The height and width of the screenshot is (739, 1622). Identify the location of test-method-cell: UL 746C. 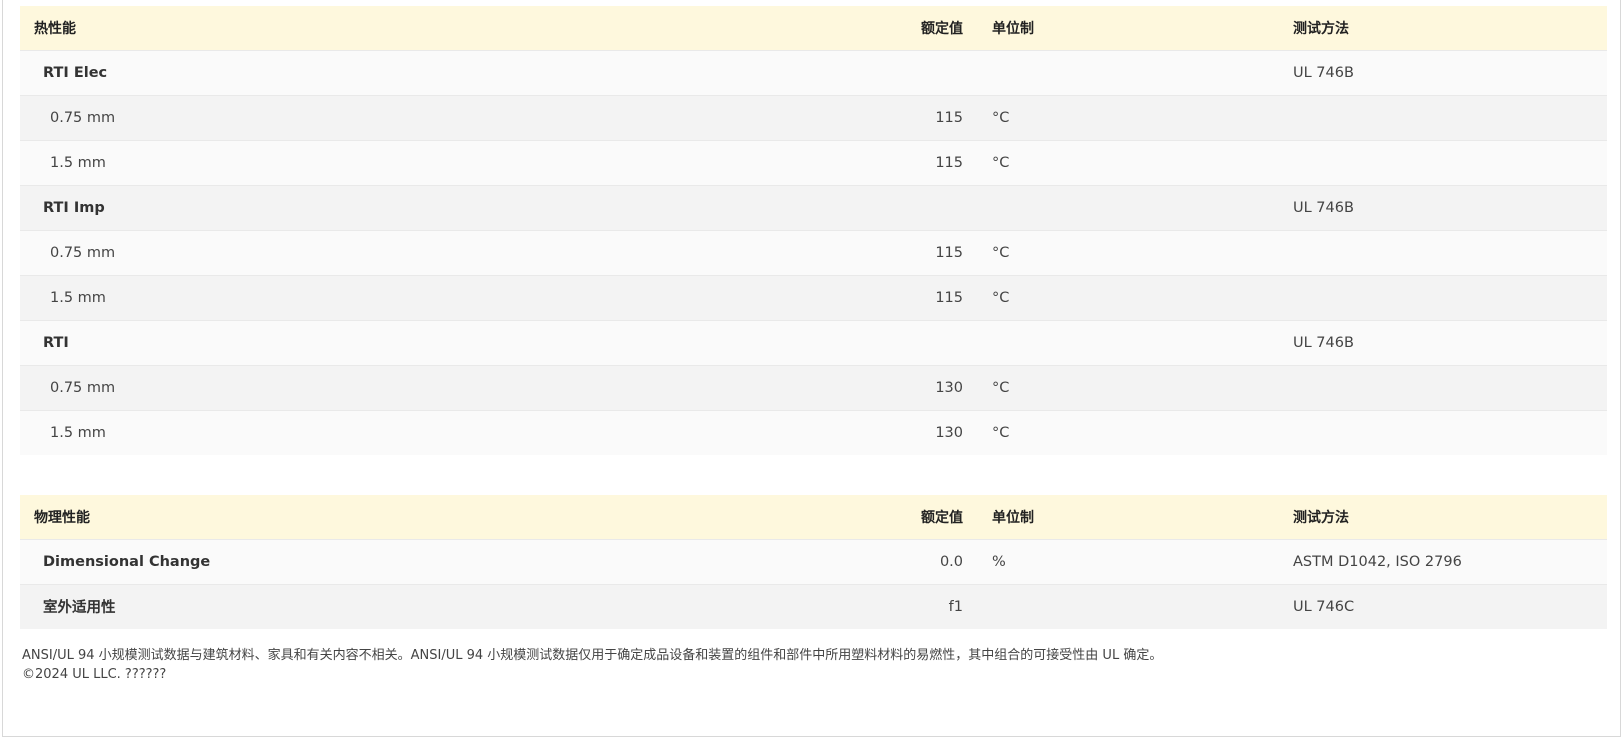
(1324, 606).